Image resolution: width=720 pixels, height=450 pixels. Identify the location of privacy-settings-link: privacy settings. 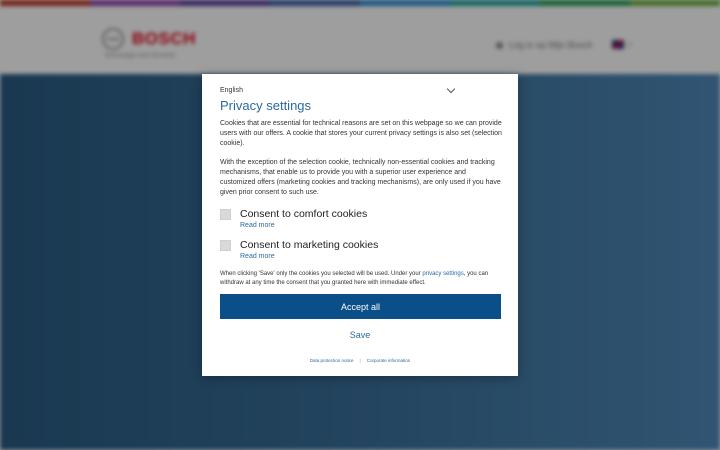
(442, 274).